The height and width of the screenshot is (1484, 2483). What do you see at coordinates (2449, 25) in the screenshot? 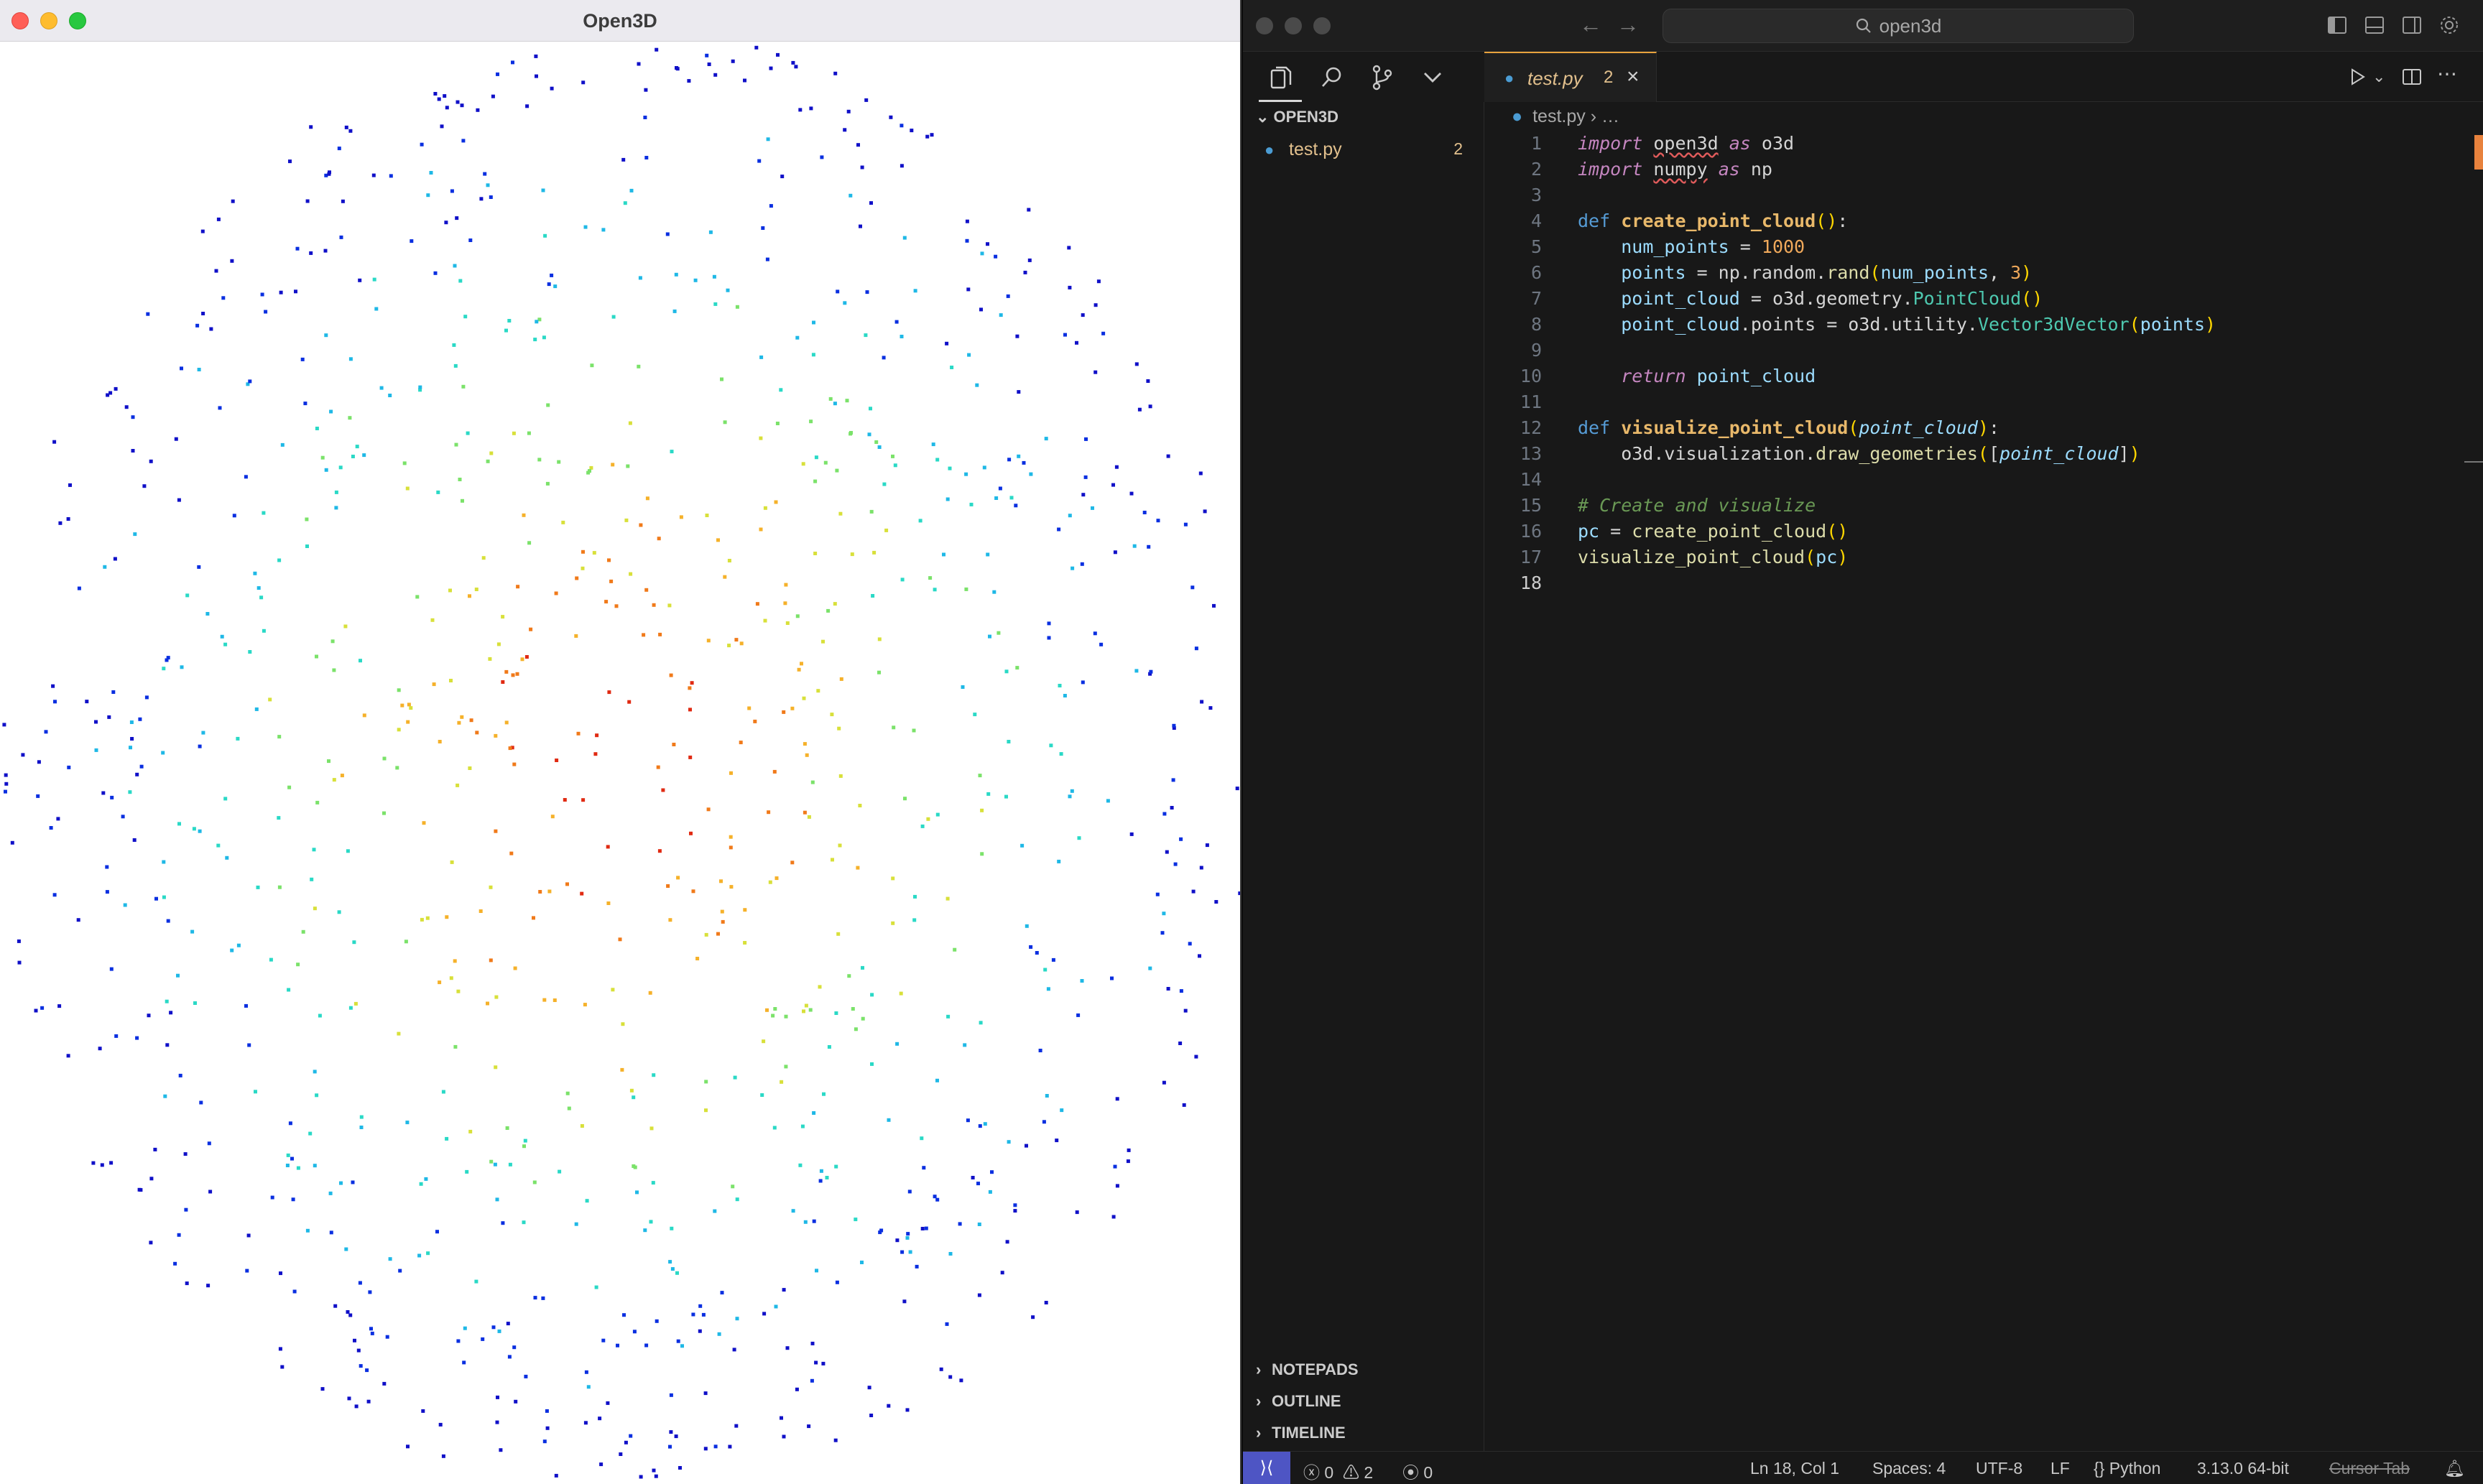
I see `gear-icon` at bounding box center [2449, 25].